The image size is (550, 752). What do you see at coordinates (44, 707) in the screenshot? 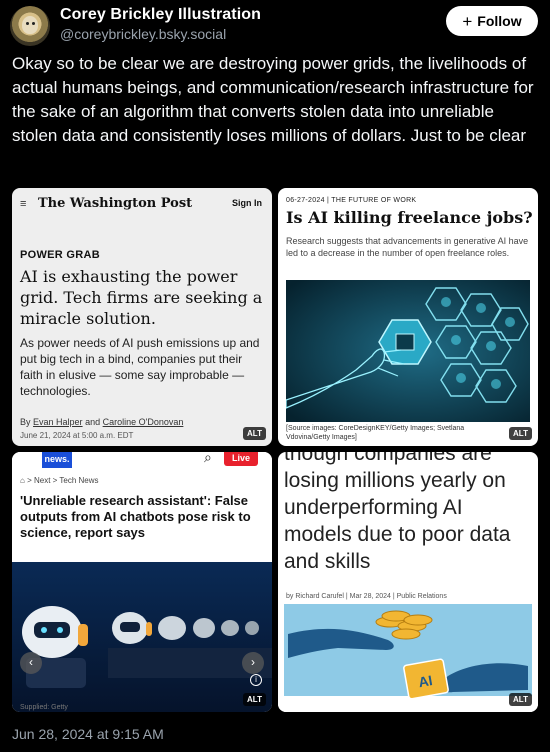
I see `image-caption: Supplied: Getty` at bounding box center [44, 707].